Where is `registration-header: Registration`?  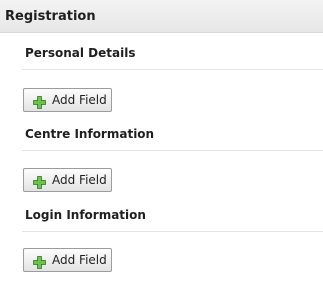 registration-header: Registration is located at coordinates (161, 16).